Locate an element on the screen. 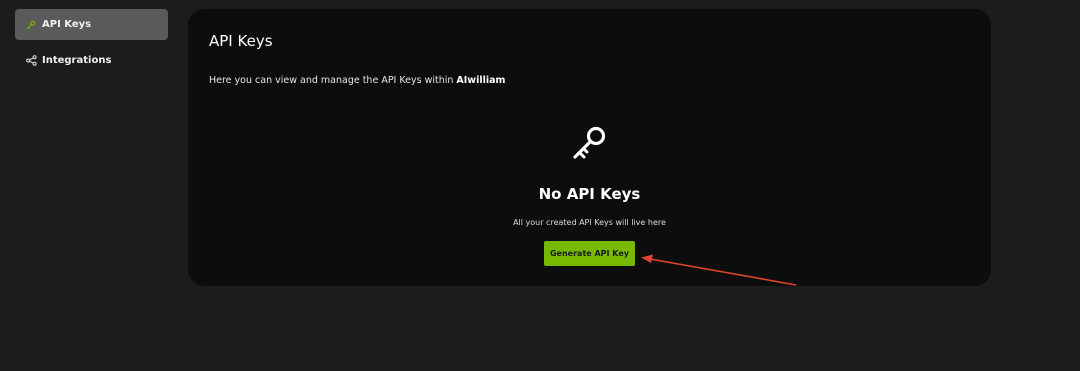 The width and height of the screenshot is (1080, 371). sidebar-item-label: Integrations is located at coordinates (77, 60).